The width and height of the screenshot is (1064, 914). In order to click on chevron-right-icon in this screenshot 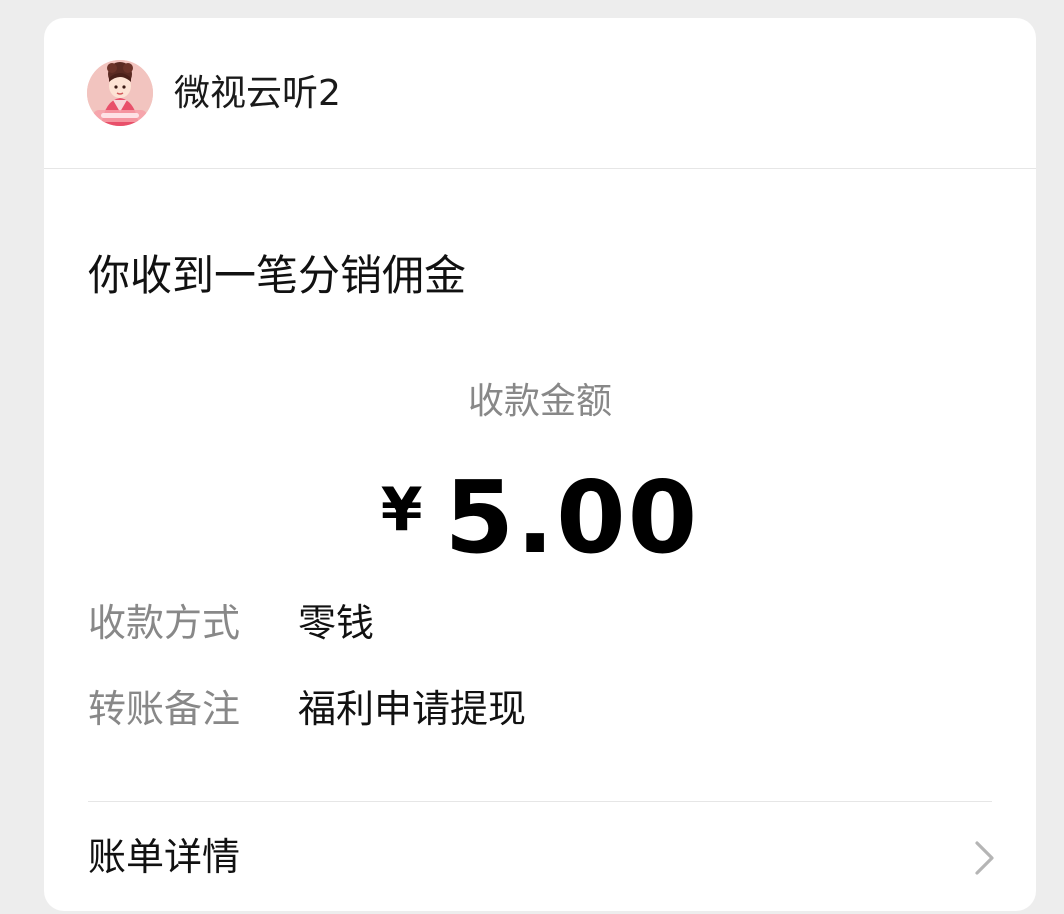, I will do `click(985, 860)`.